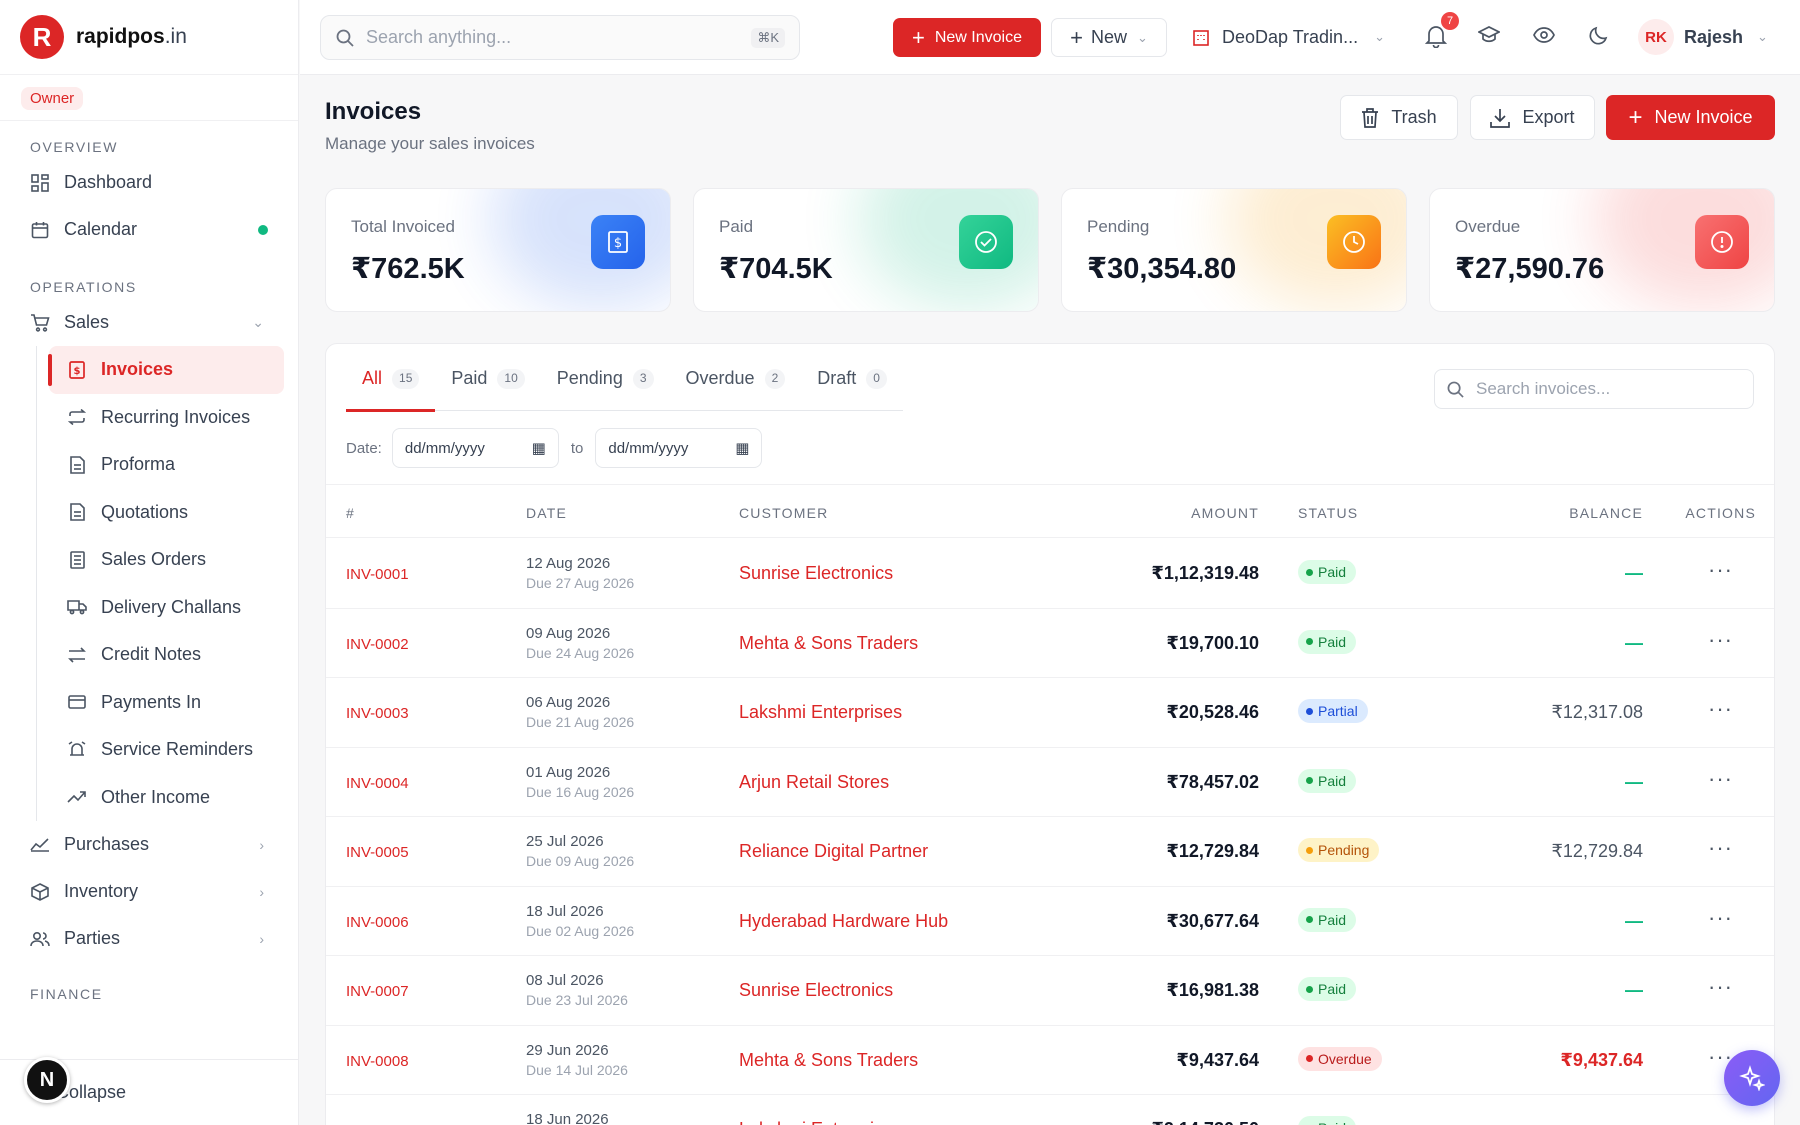 The image size is (1800, 1125). Describe the element at coordinates (154, 559) in the screenshot. I see `sidebar-item-label: Sales Orders` at that location.